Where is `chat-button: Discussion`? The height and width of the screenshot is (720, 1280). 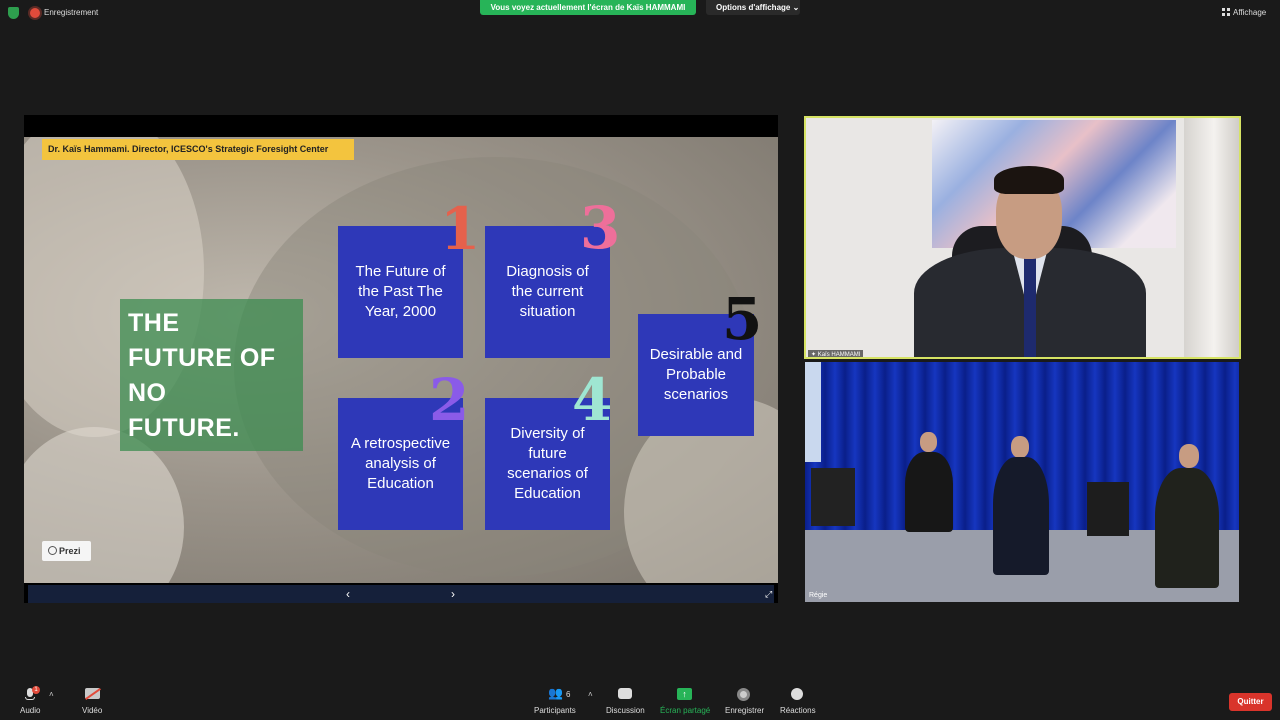 chat-button: Discussion is located at coordinates (625, 710).